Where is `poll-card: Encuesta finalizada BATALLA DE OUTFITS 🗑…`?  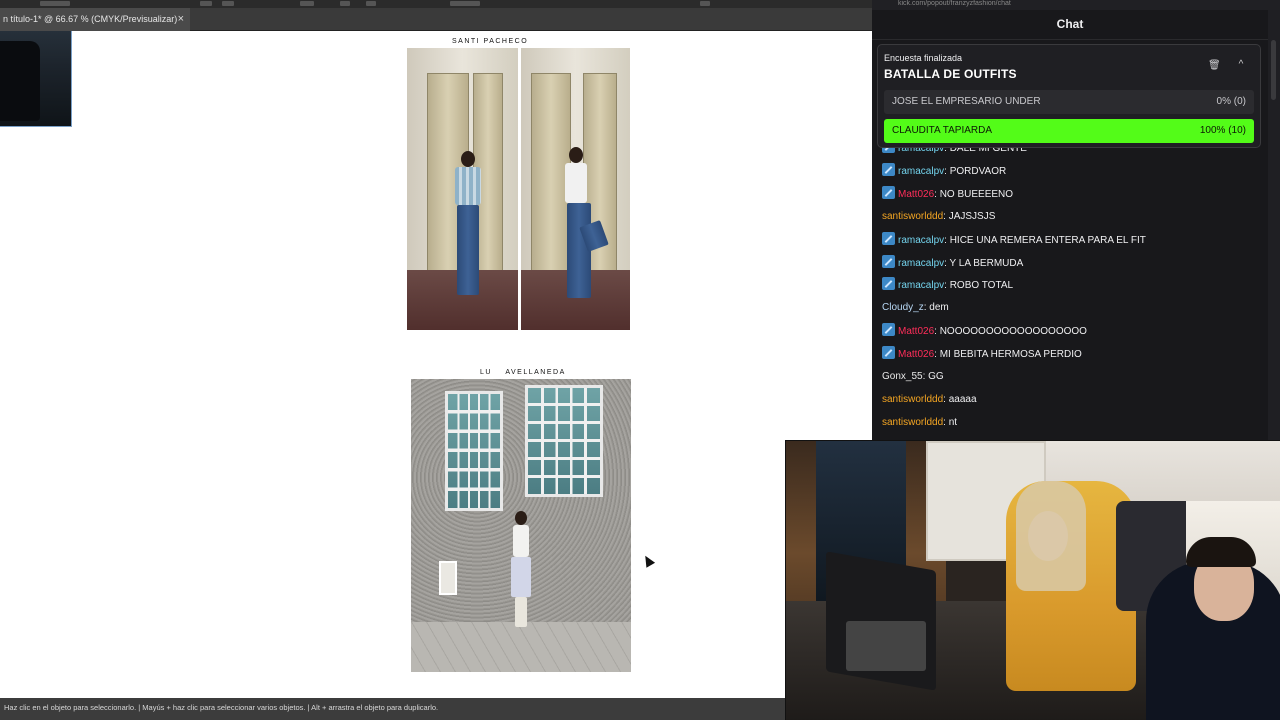
poll-card: Encuesta finalizada BATALLA DE OUTFITS 🗑… is located at coordinates (1069, 96).